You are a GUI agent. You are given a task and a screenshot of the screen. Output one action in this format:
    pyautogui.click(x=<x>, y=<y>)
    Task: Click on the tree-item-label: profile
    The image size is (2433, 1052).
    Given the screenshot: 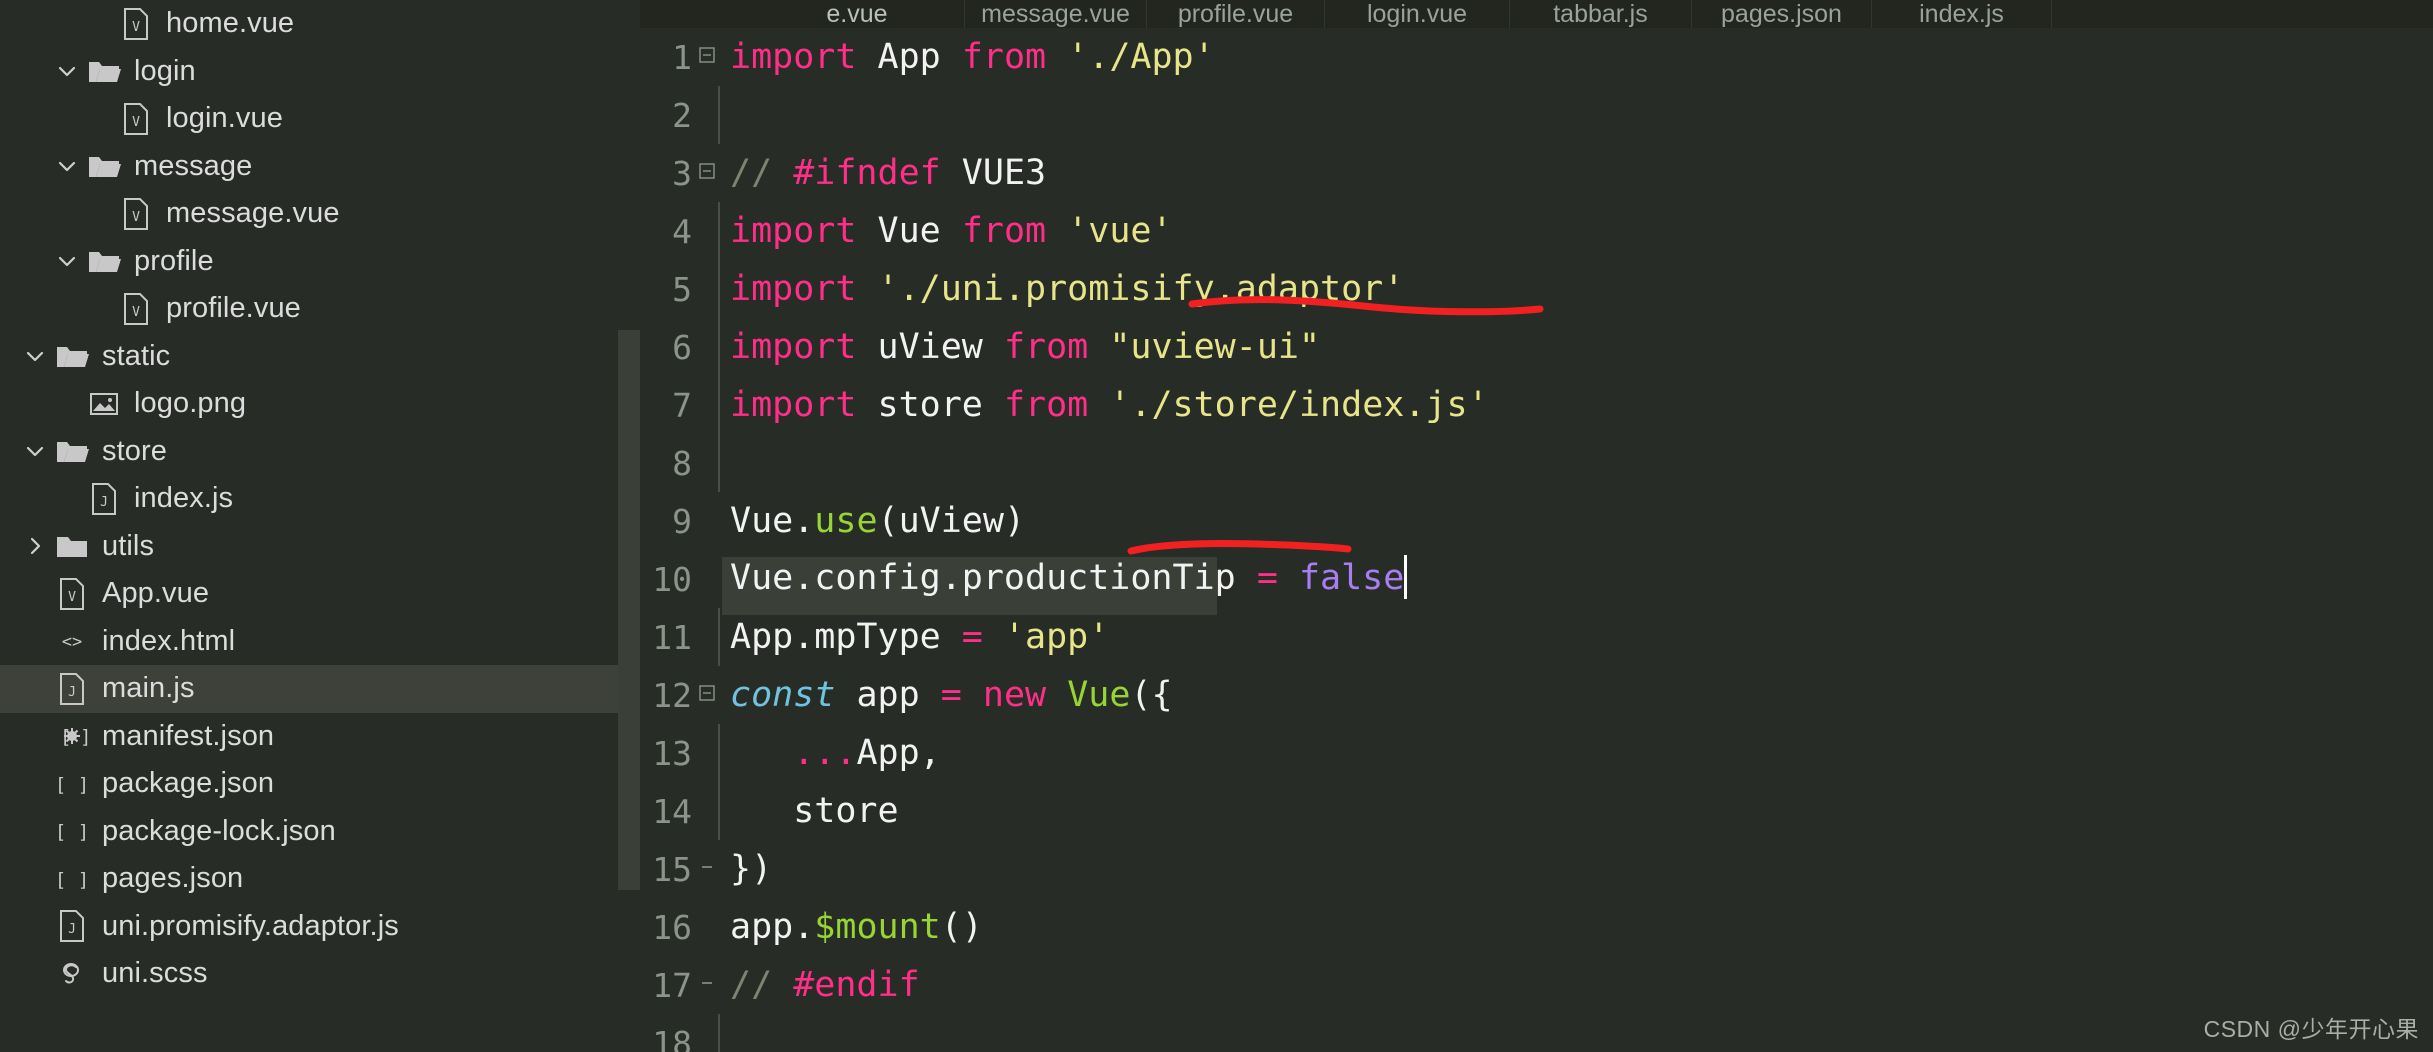 What is the action you would take?
    pyautogui.click(x=174, y=260)
    